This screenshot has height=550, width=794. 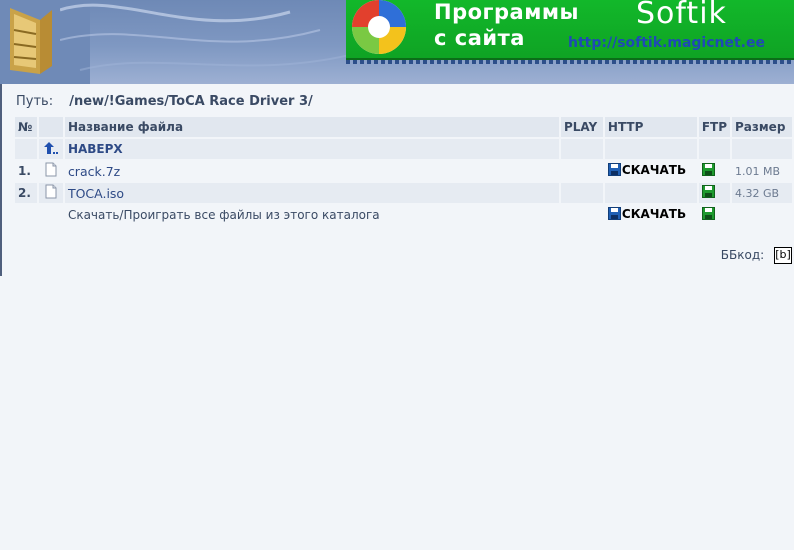 What do you see at coordinates (757, 193) in the screenshot?
I see `file-size: 4.32 GB` at bounding box center [757, 193].